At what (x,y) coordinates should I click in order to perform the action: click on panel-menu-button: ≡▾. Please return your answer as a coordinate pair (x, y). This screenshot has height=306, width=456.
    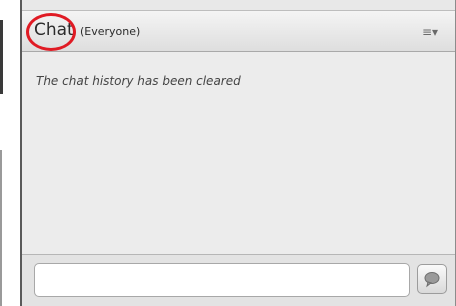
    Looking at the image, I should click on (430, 32).